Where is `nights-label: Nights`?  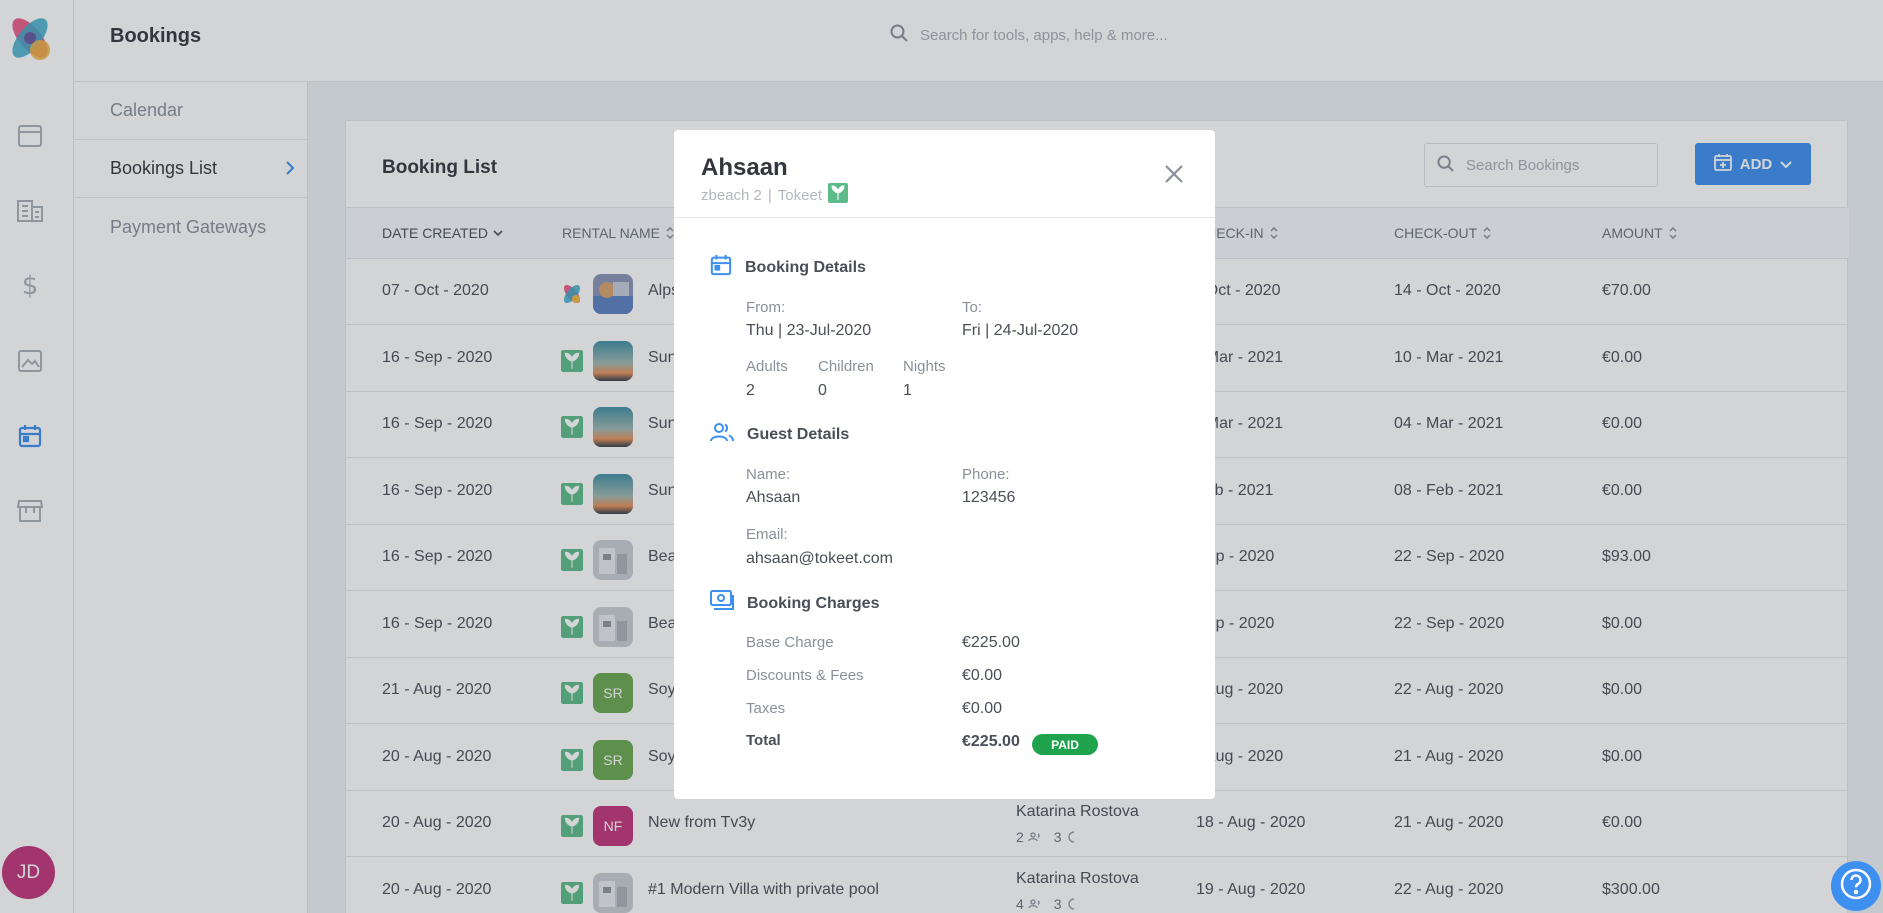
nights-label: Nights is located at coordinates (924, 366).